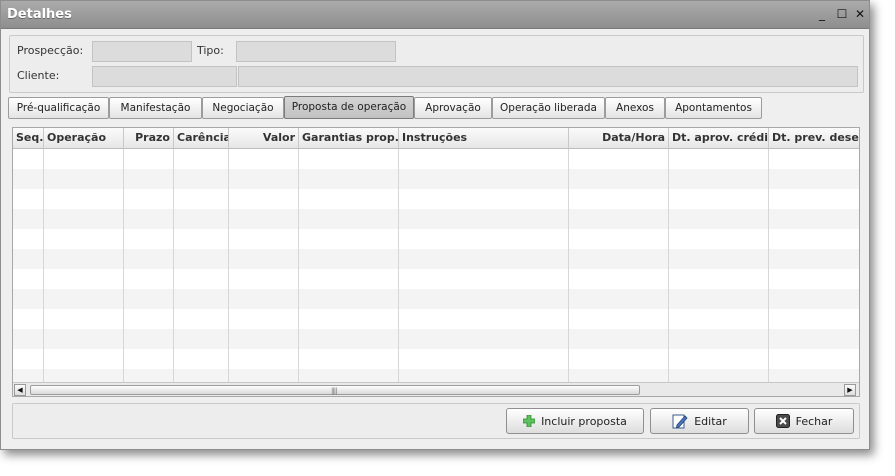 The height and width of the screenshot is (476, 895). Describe the element at coordinates (814, 421) in the screenshot. I see `fechar-label: Fechar` at that location.